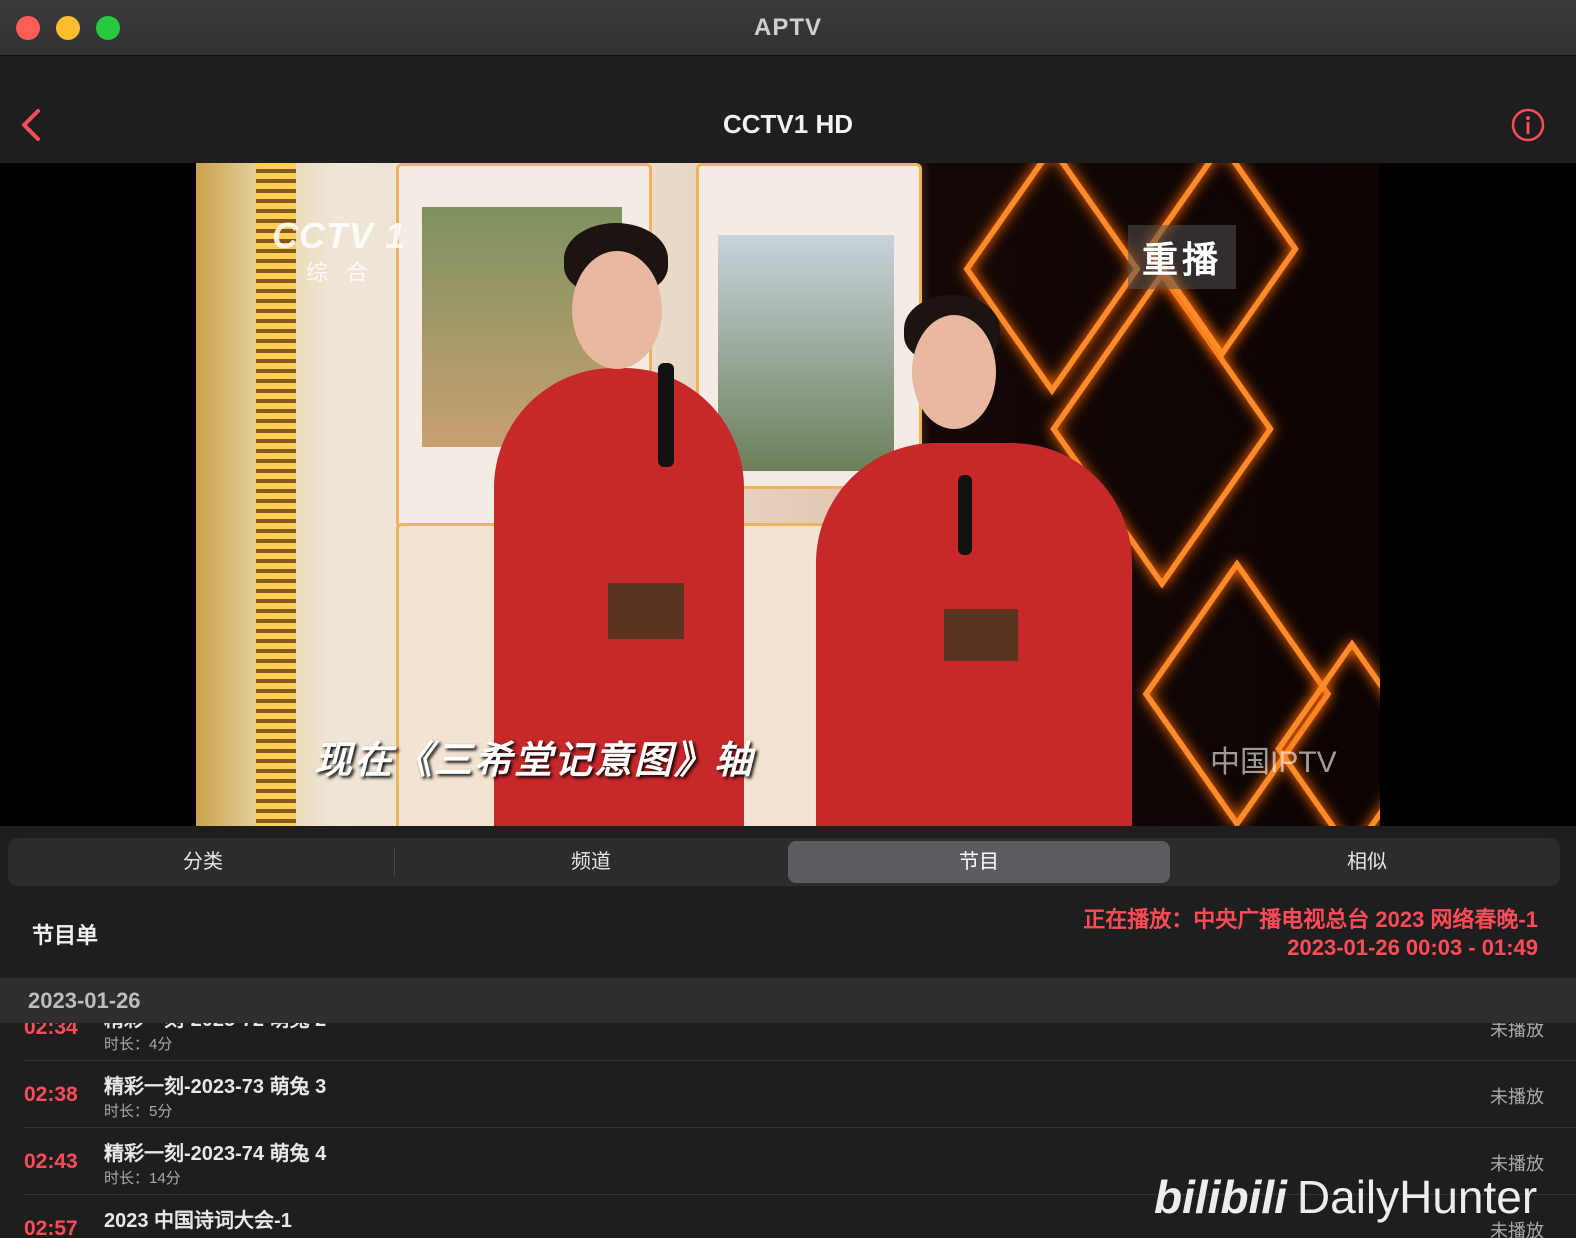  What do you see at coordinates (1367, 862) in the screenshot?
I see `tab-similar: 相似` at bounding box center [1367, 862].